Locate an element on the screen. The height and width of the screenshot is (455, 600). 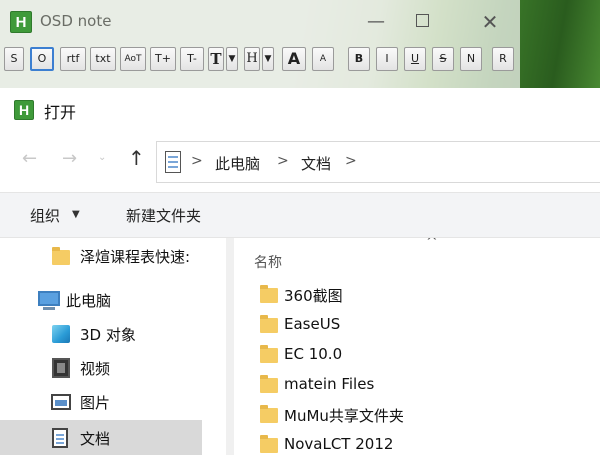
address-bar: > 此电脑 > 文档 > is located at coordinates (378, 162).